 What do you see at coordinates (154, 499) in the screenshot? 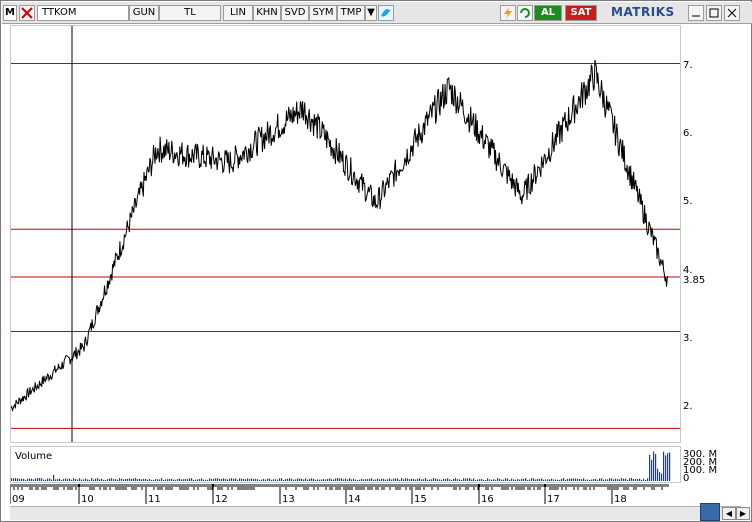
I see `year-label: 11` at bounding box center [154, 499].